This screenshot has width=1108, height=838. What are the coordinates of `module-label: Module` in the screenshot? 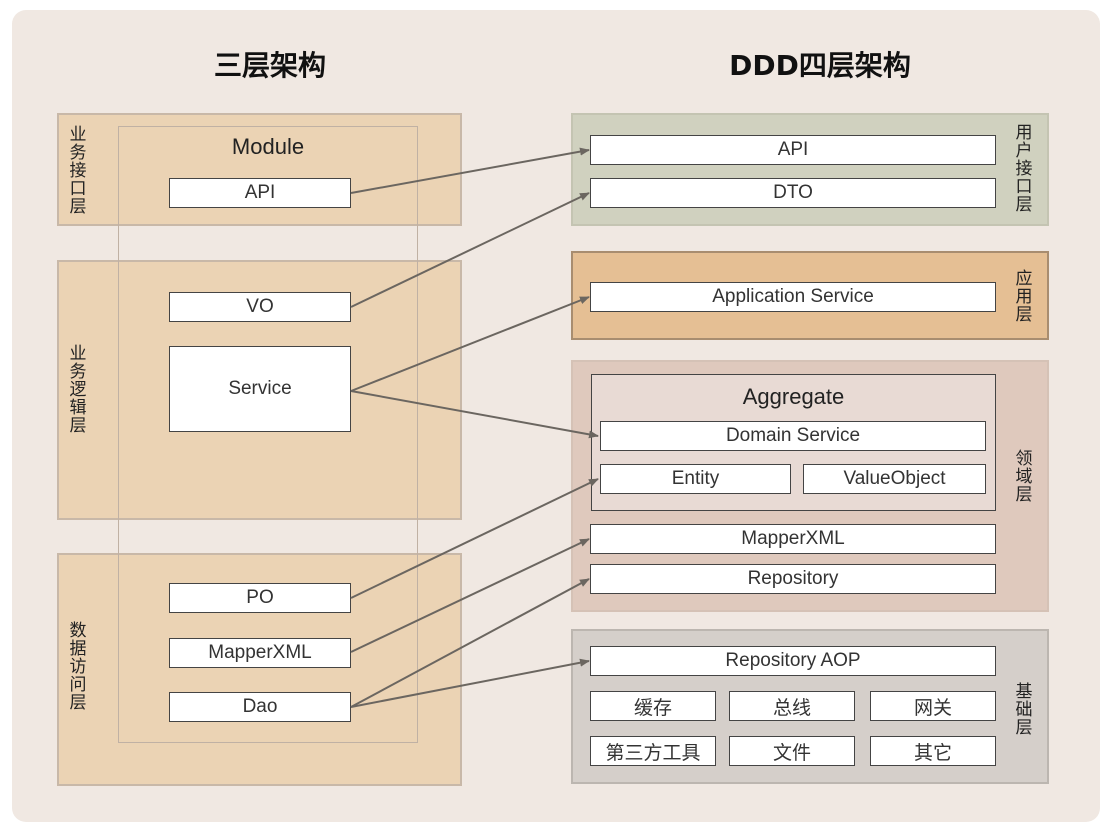 It's located at (268, 146).